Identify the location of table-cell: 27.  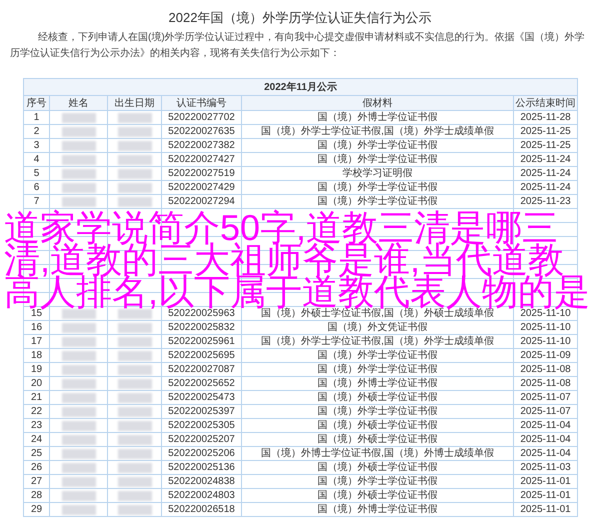
(37, 481).